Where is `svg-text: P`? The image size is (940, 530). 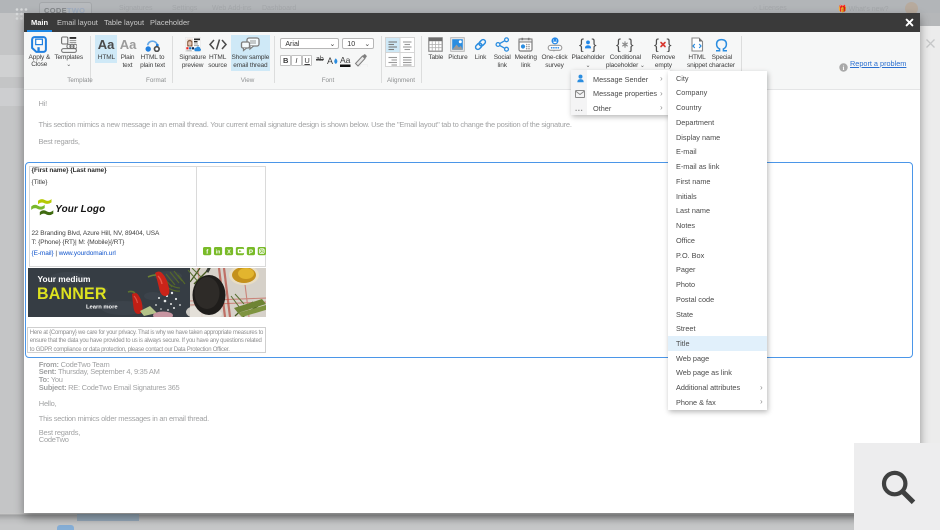 svg-text: P is located at coordinates (251, 252).